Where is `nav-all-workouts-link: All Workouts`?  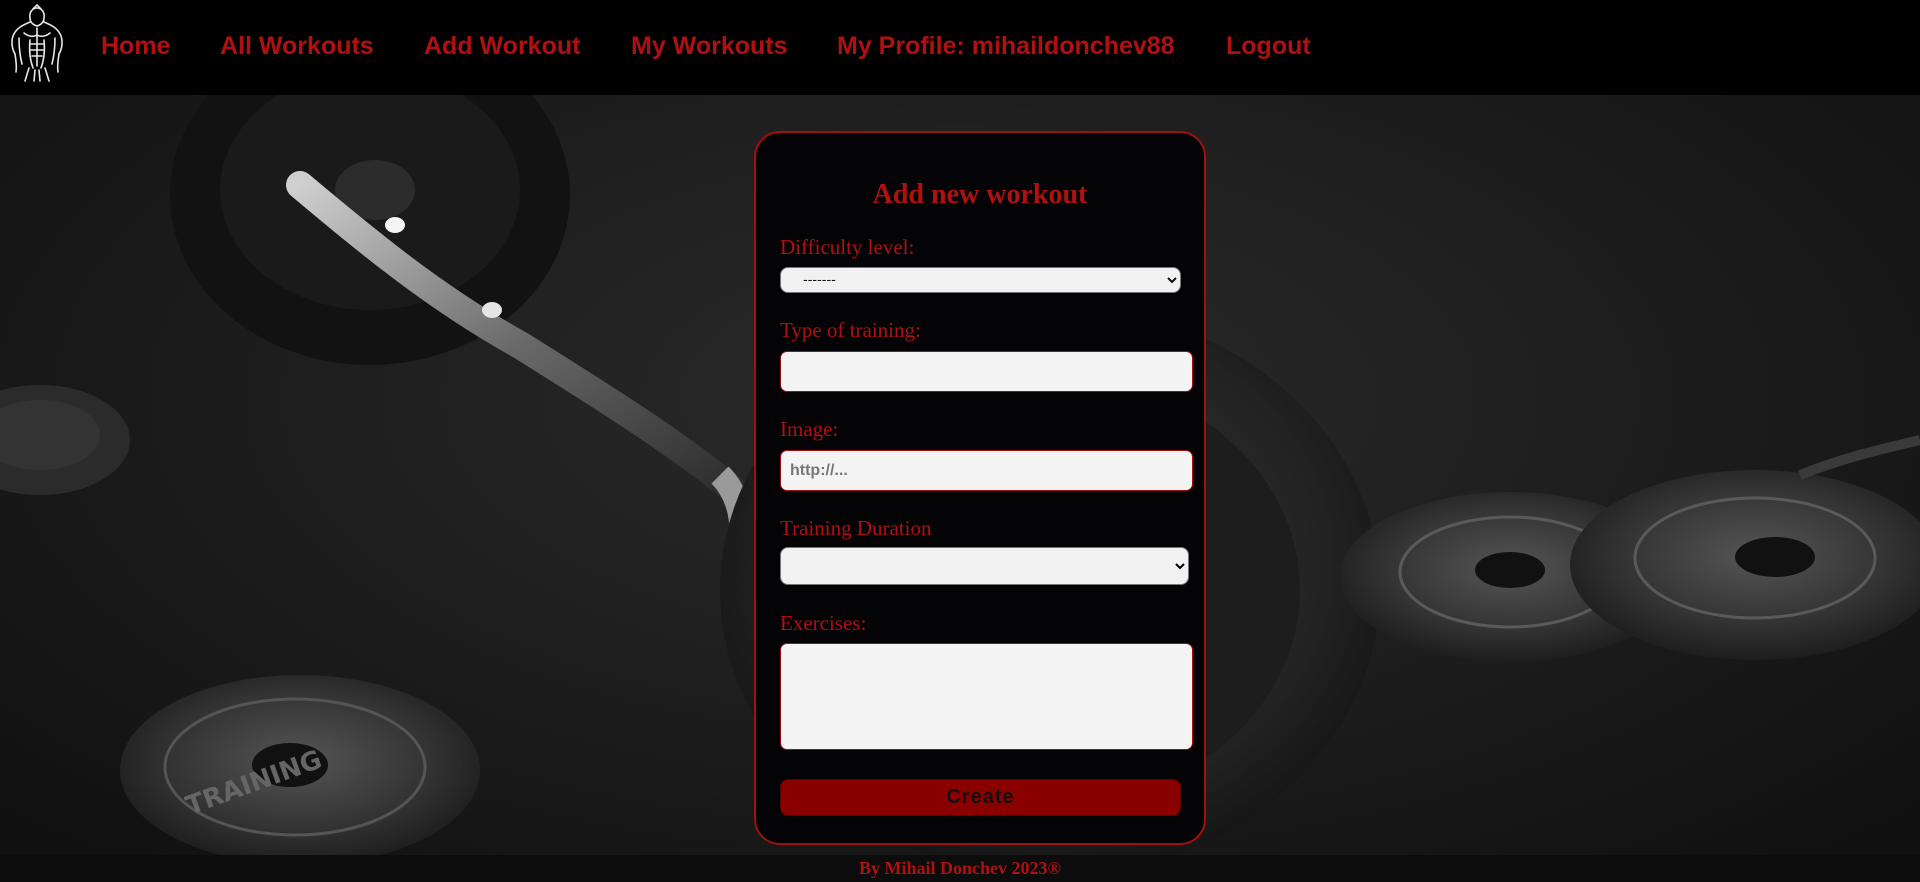 nav-all-workouts-link: All Workouts is located at coordinates (297, 46).